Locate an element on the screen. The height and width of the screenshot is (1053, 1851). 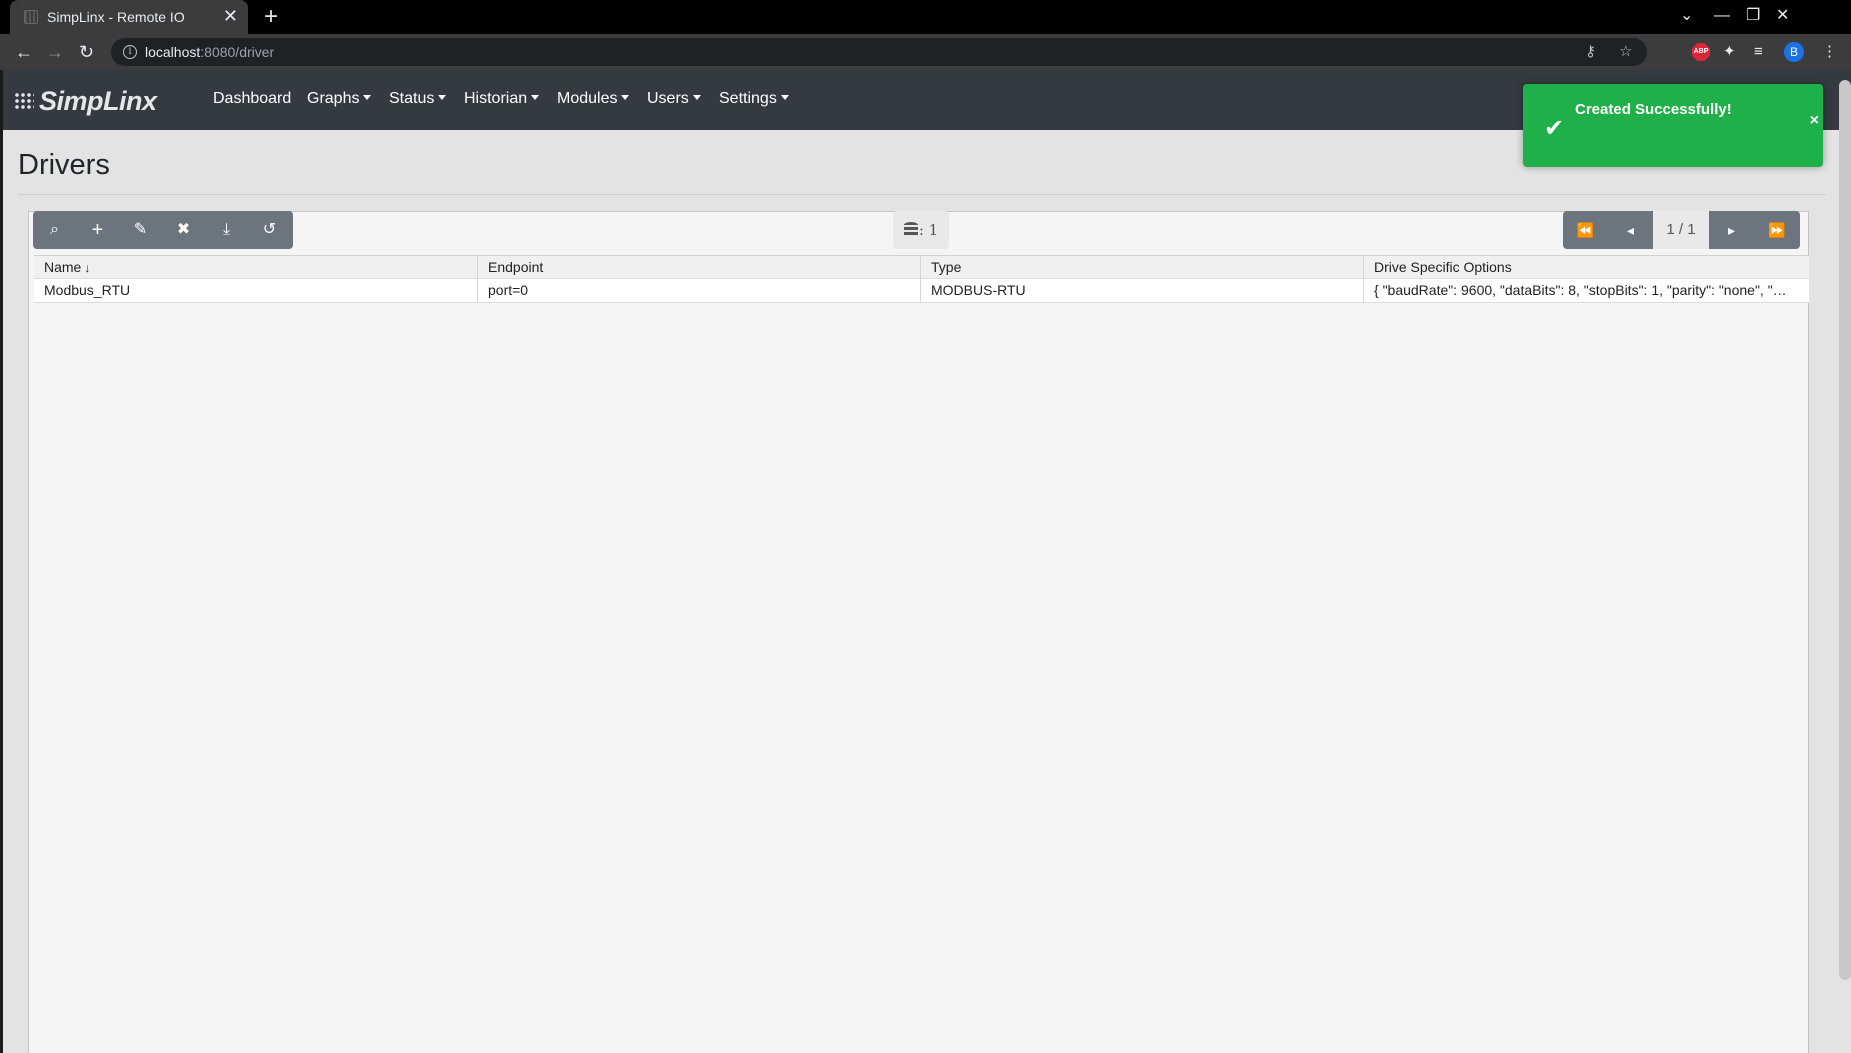
window-close-icon: ✕ is located at coordinates (1782, 16).